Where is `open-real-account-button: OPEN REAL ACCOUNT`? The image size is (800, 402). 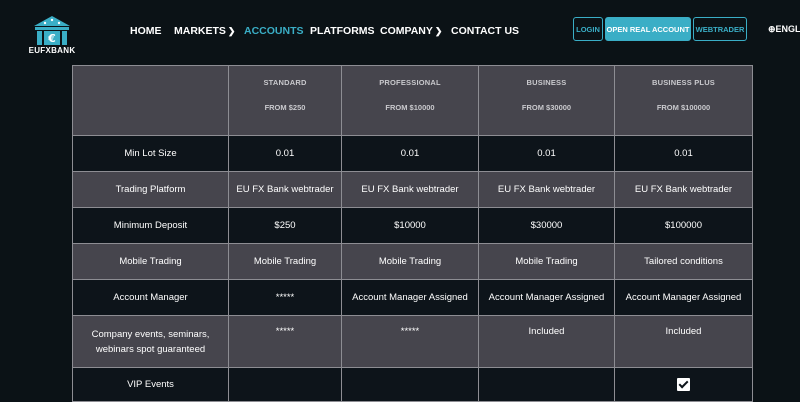
open-real-account-button: OPEN REAL ACCOUNT is located at coordinates (648, 29).